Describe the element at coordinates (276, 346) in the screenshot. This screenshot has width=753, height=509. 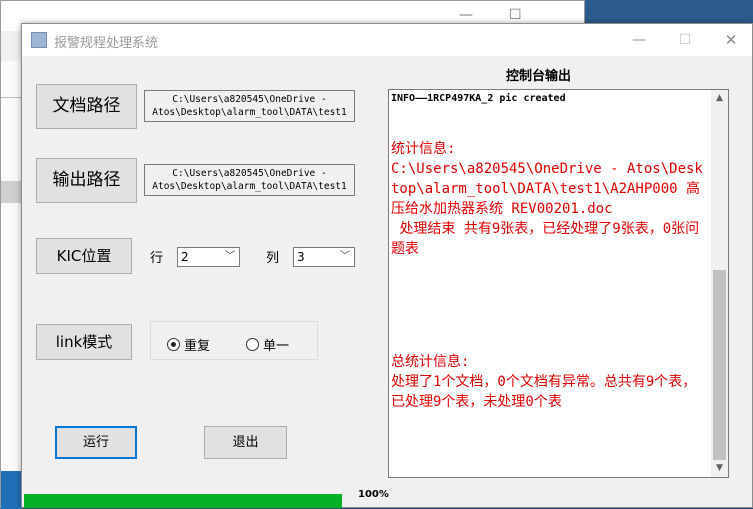
I see `radio-single-label: 单一` at that location.